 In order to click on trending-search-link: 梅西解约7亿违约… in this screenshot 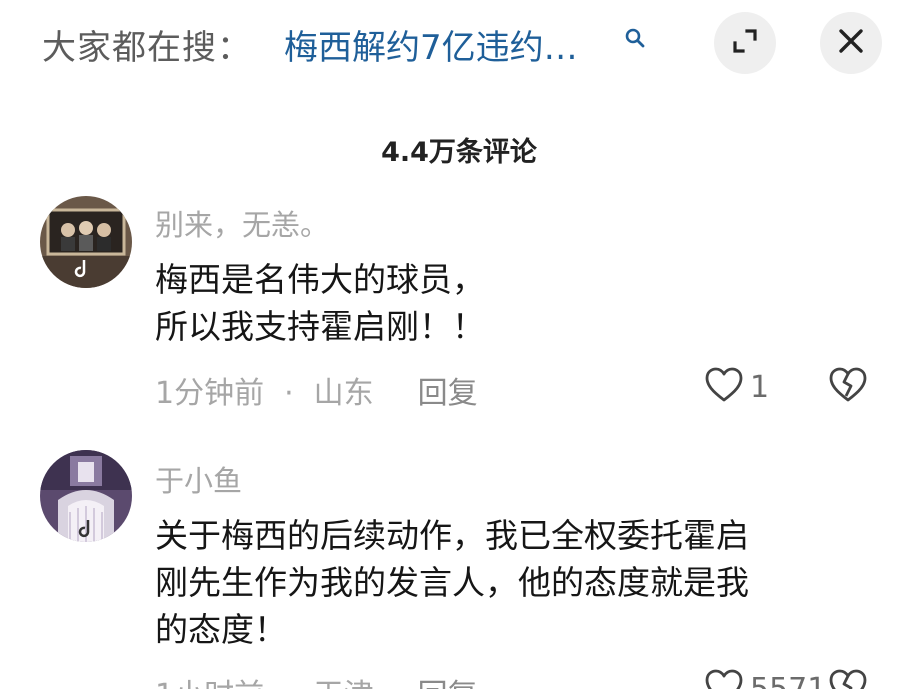, I will do `click(431, 44)`.